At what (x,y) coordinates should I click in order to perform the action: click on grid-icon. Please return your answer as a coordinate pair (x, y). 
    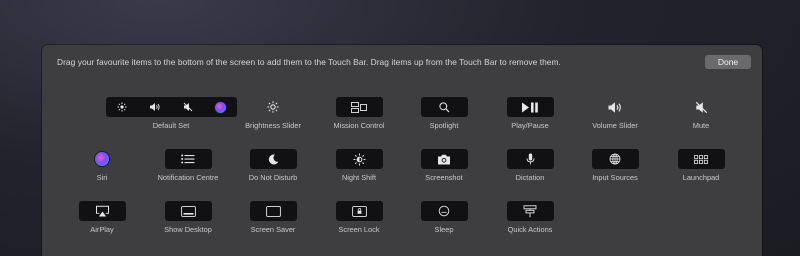
    Looking at the image, I should click on (701, 159).